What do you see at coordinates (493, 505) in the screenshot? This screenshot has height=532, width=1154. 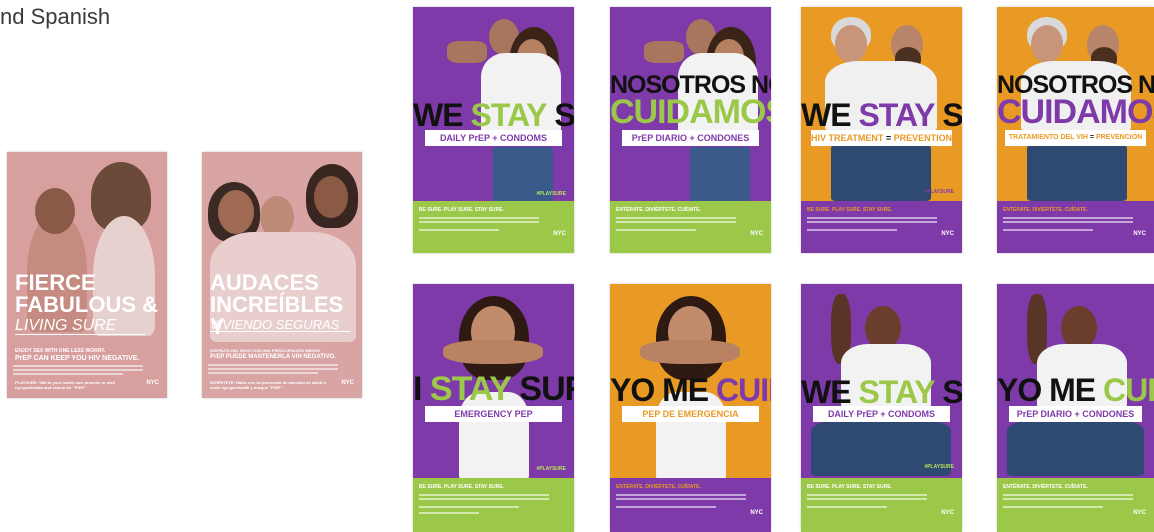 I see `poster-footer: BE SURE. PLAY SURE. STAY SURE.` at bounding box center [493, 505].